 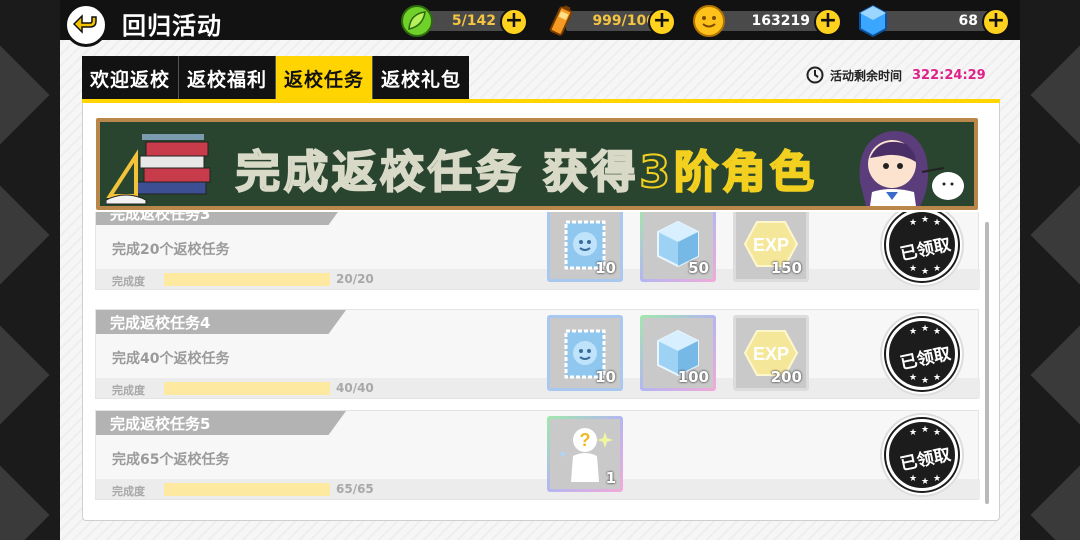 What do you see at coordinates (171, 250) in the screenshot?
I see `task-description: 完成20个返校任务` at bounding box center [171, 250].